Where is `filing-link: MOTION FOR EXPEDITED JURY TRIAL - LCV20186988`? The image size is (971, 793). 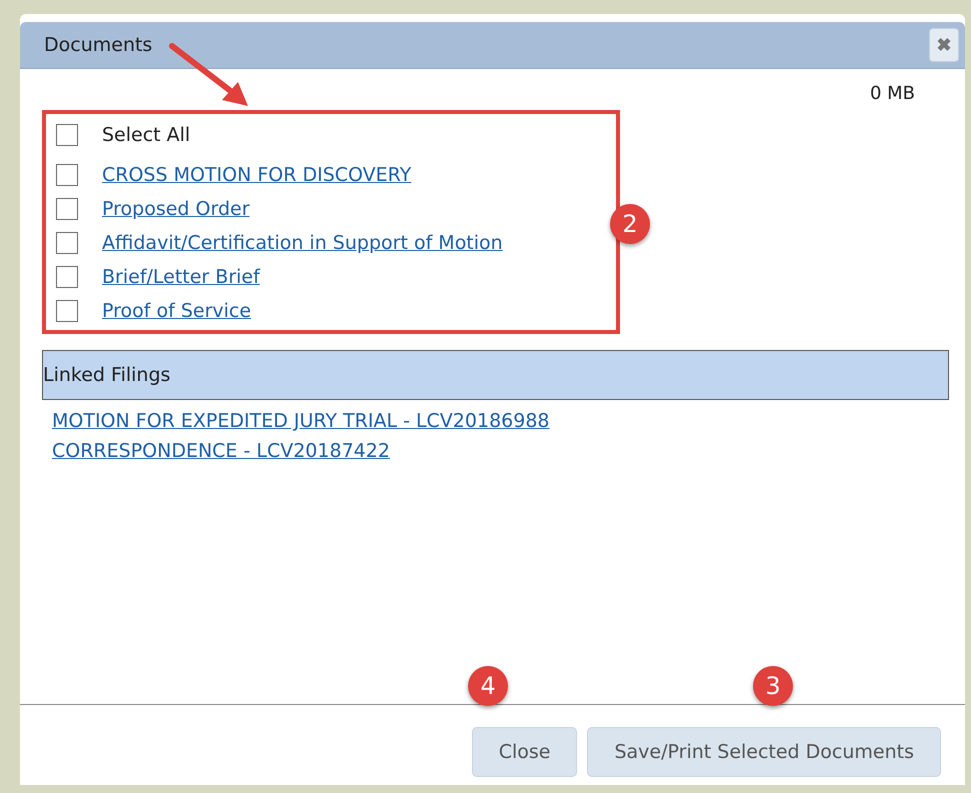 filing-link: MOTION FOR EXPEDITED JURY TRIAL - LCV20186988 is located at coordinates (301, 421).